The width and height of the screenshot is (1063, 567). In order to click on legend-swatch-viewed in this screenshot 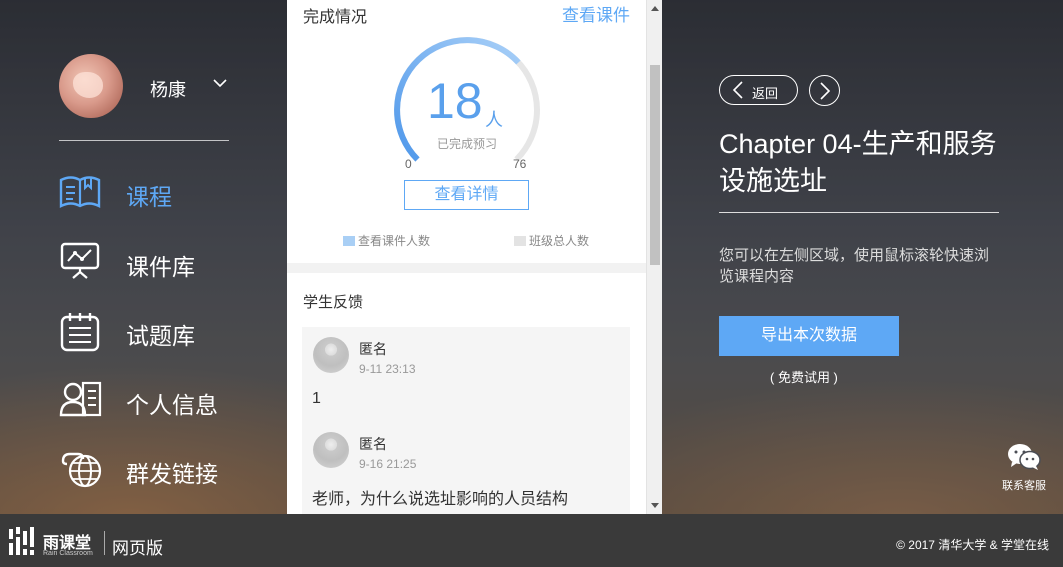, I will do `click(349, 241)`.